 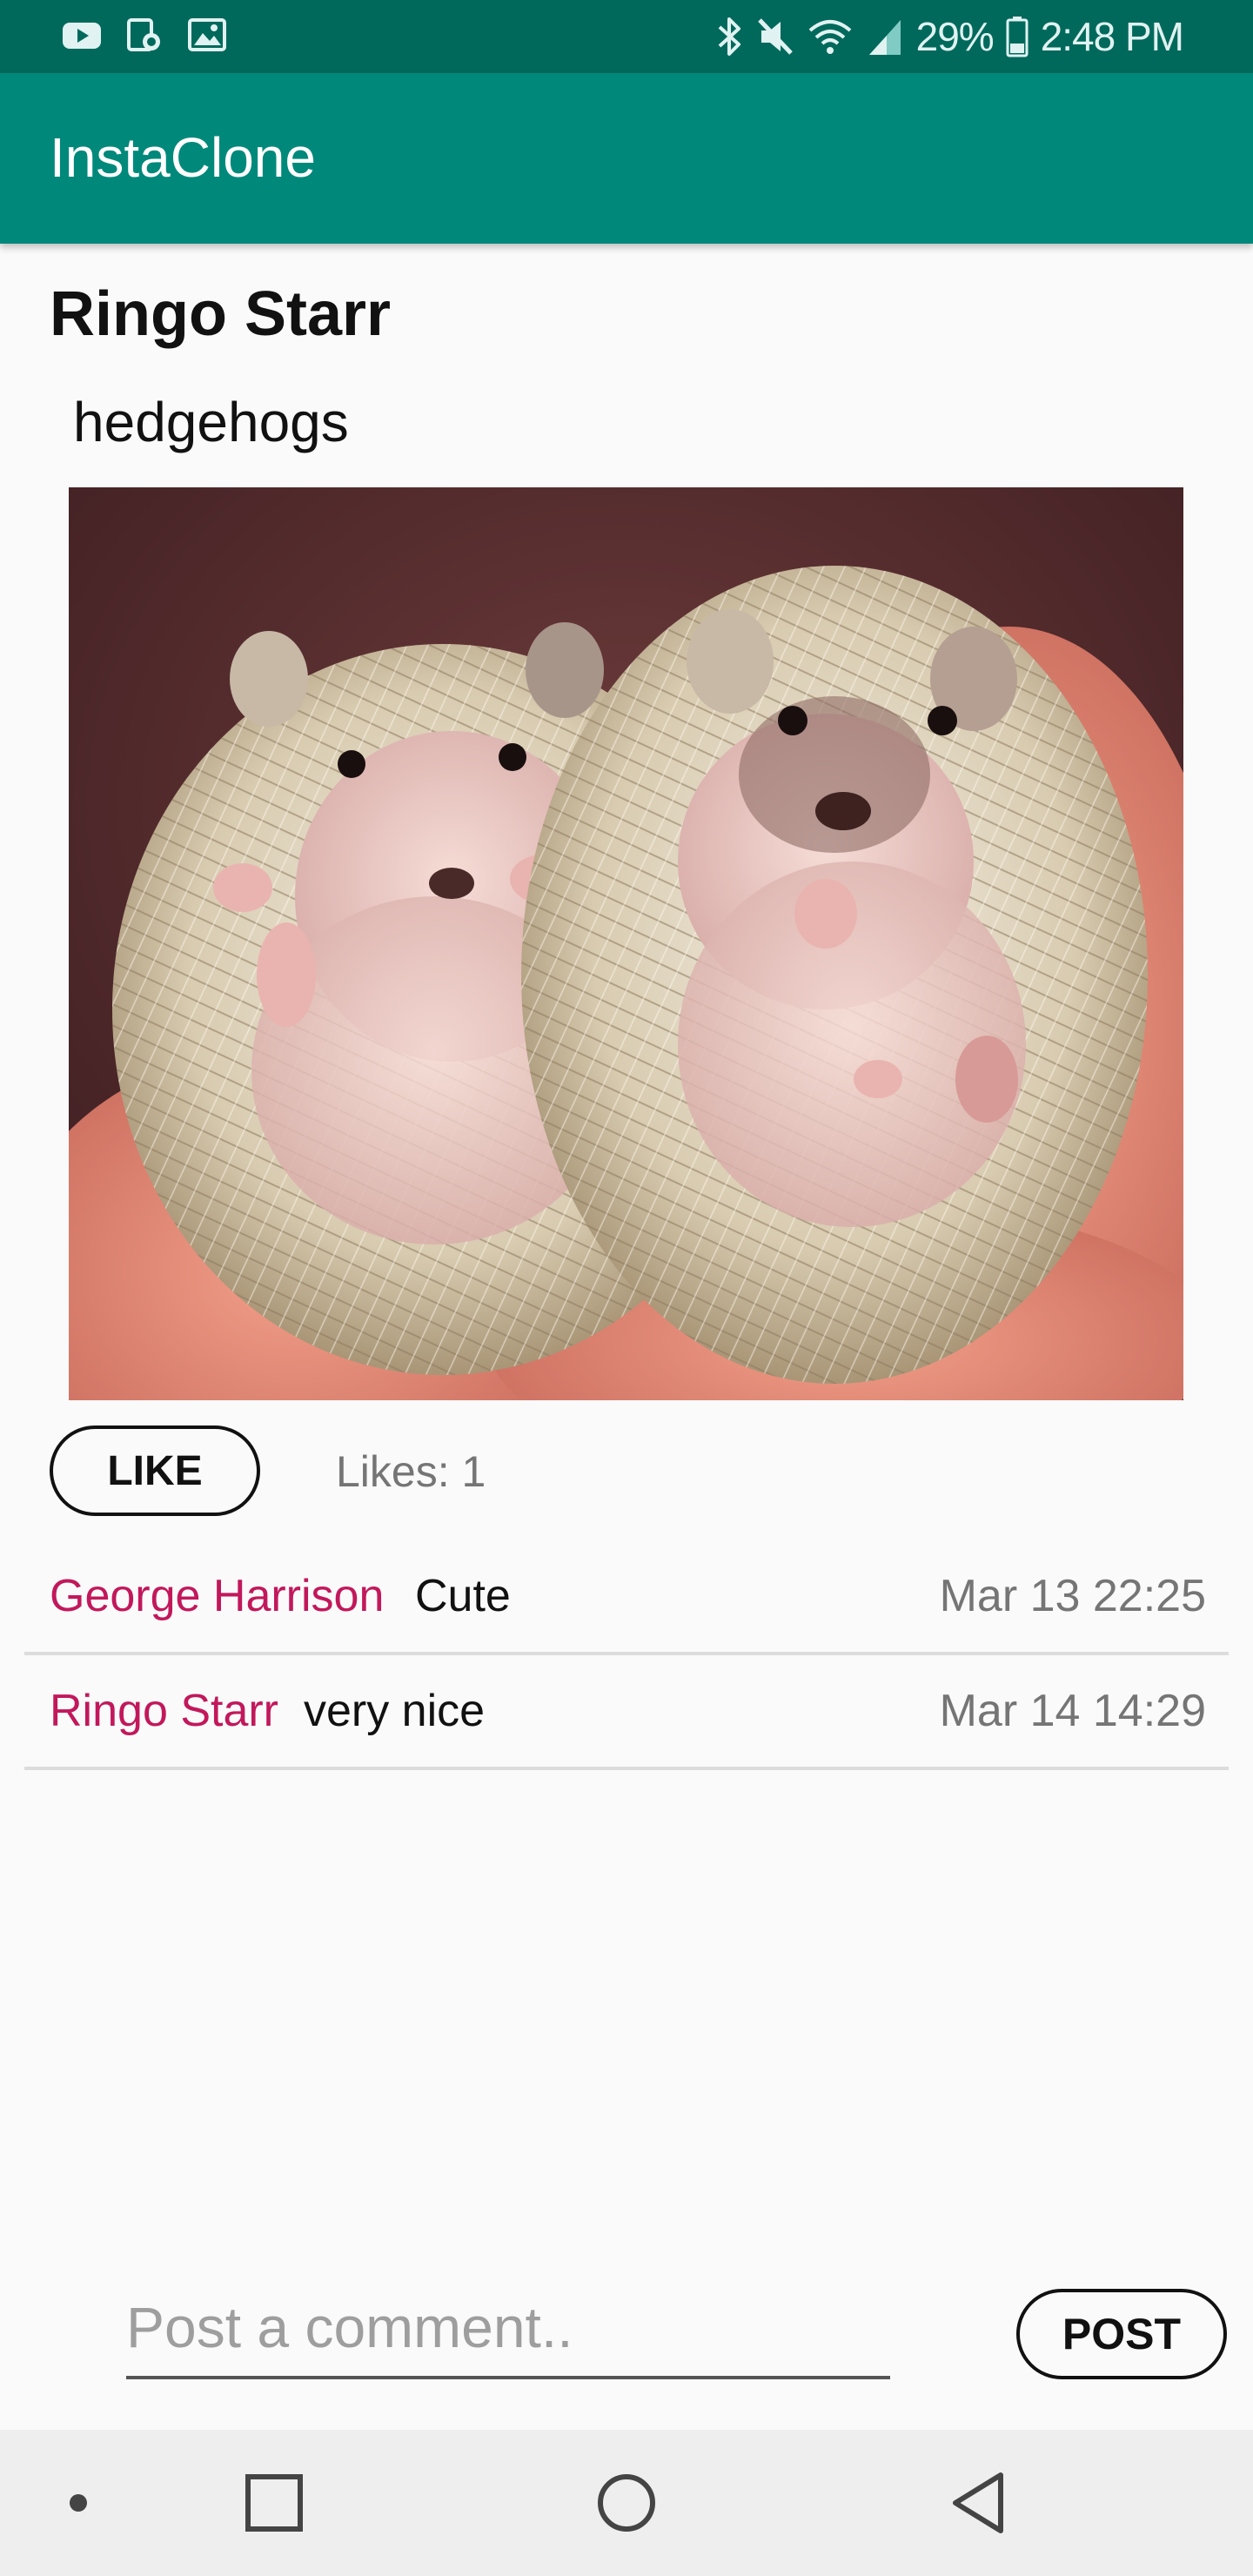 I want to click on comment-input, so click(x=508, y=2331).